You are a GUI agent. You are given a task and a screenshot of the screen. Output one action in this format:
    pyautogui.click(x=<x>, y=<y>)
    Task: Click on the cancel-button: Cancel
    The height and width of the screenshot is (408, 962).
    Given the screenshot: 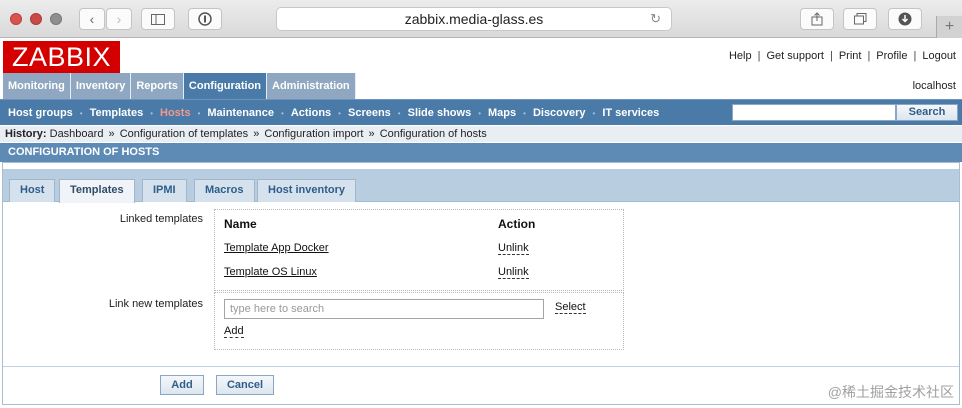 What is the action you would take?
    pyautogui.click(x=245, y=385)
    